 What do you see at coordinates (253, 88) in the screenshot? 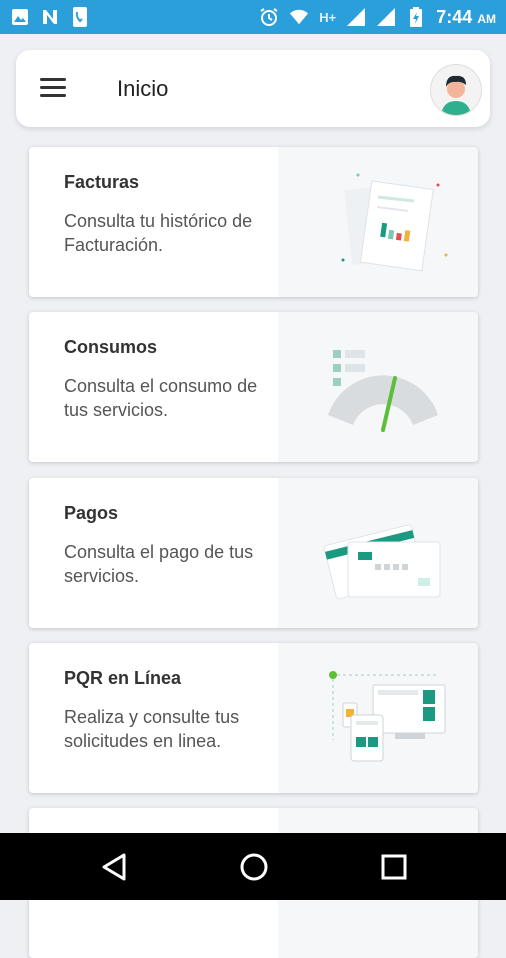
I see `app-bar: Inicio` at bounding box center [253, 88].